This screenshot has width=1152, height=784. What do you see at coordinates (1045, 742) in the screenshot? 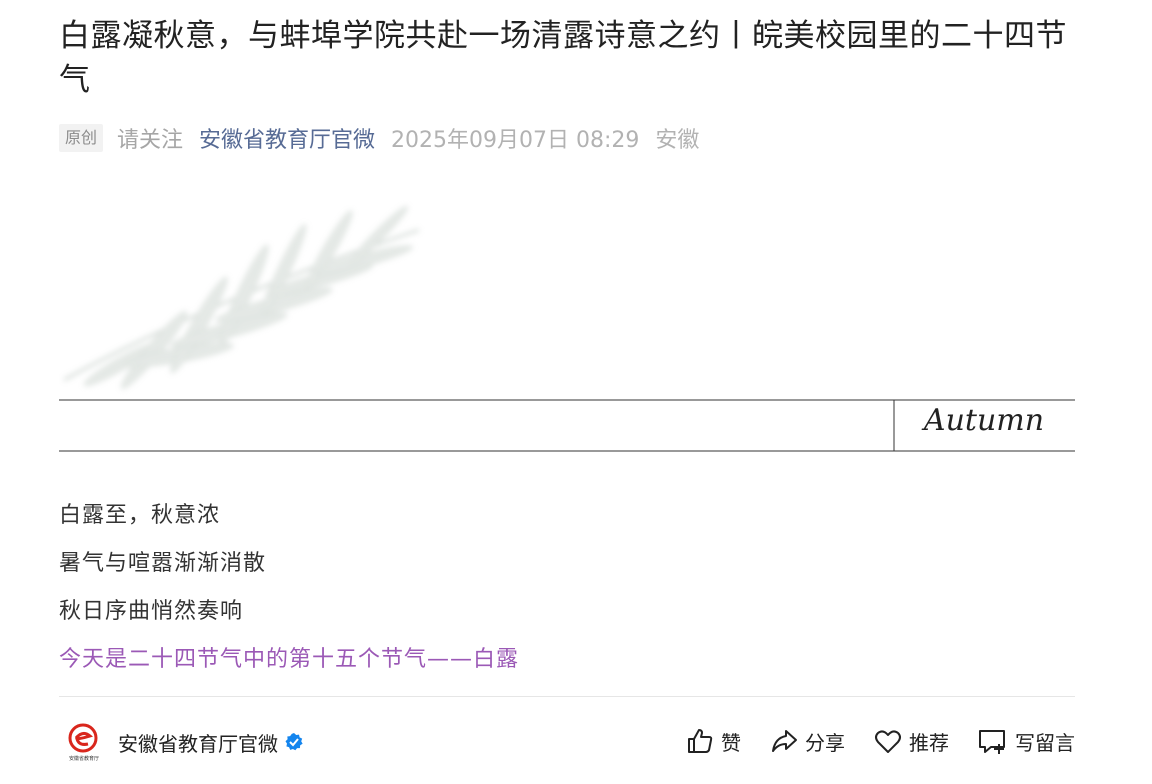
I see `comment-label: 写留言` at bounding box center [1045, 742].